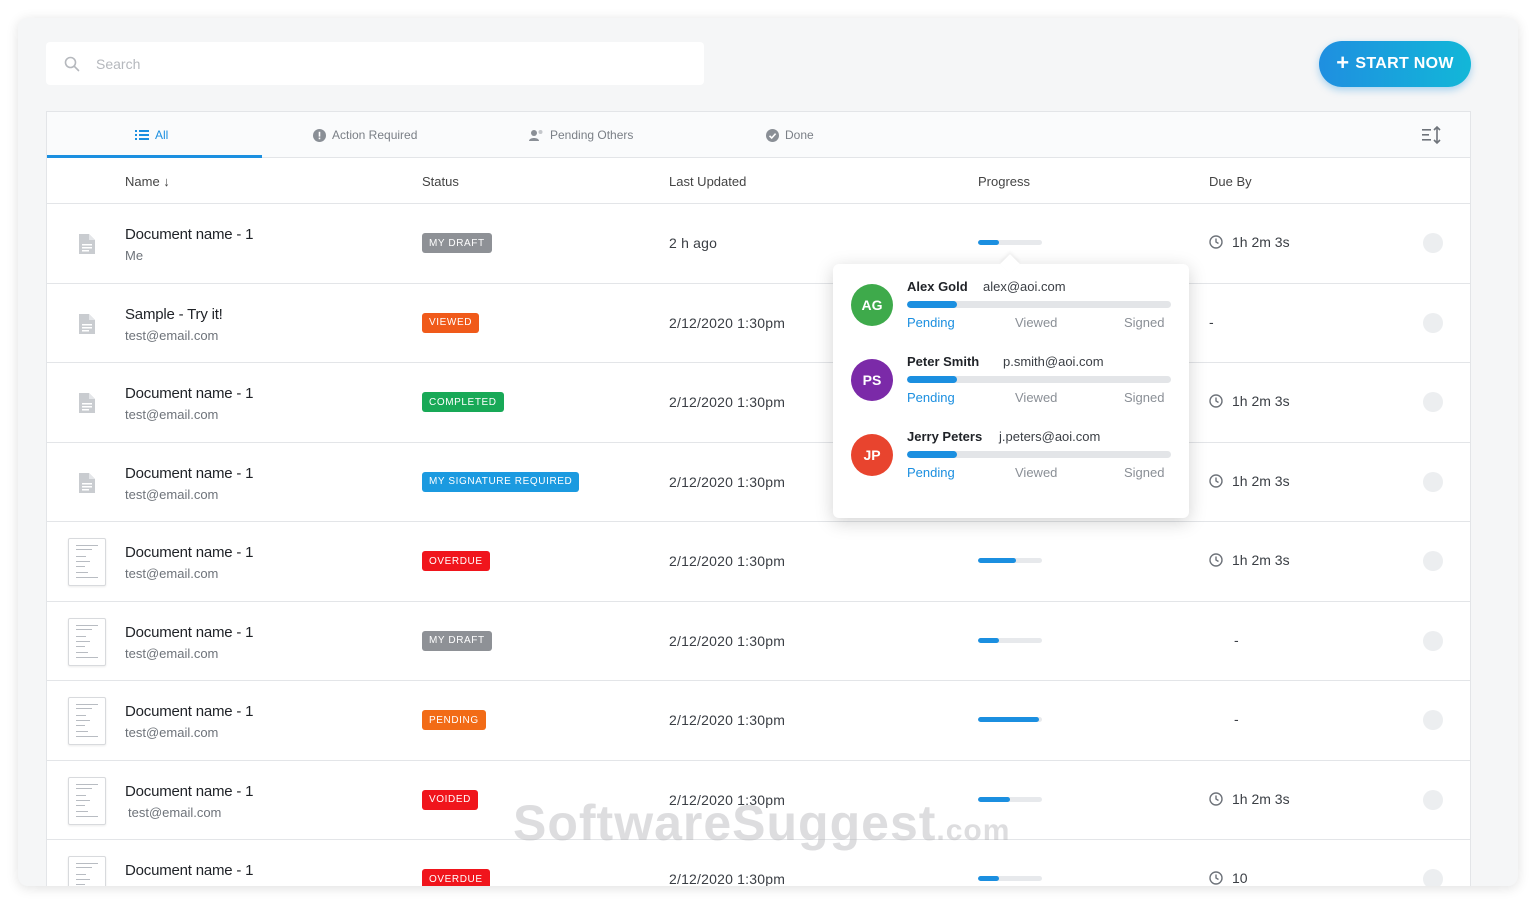  What do you see at coordinates (1230, 181) in the screenshot?
I see `column-due-by: Due By` at bounding box center [1230, 181].